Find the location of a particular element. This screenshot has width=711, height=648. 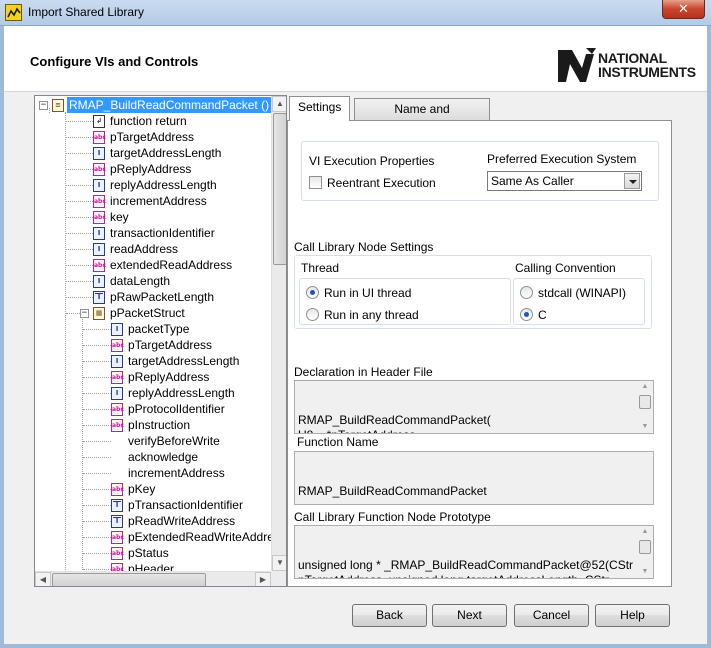

calling-convention-group: stdcall (WINAPI) C is located at coordinates (579, 301).